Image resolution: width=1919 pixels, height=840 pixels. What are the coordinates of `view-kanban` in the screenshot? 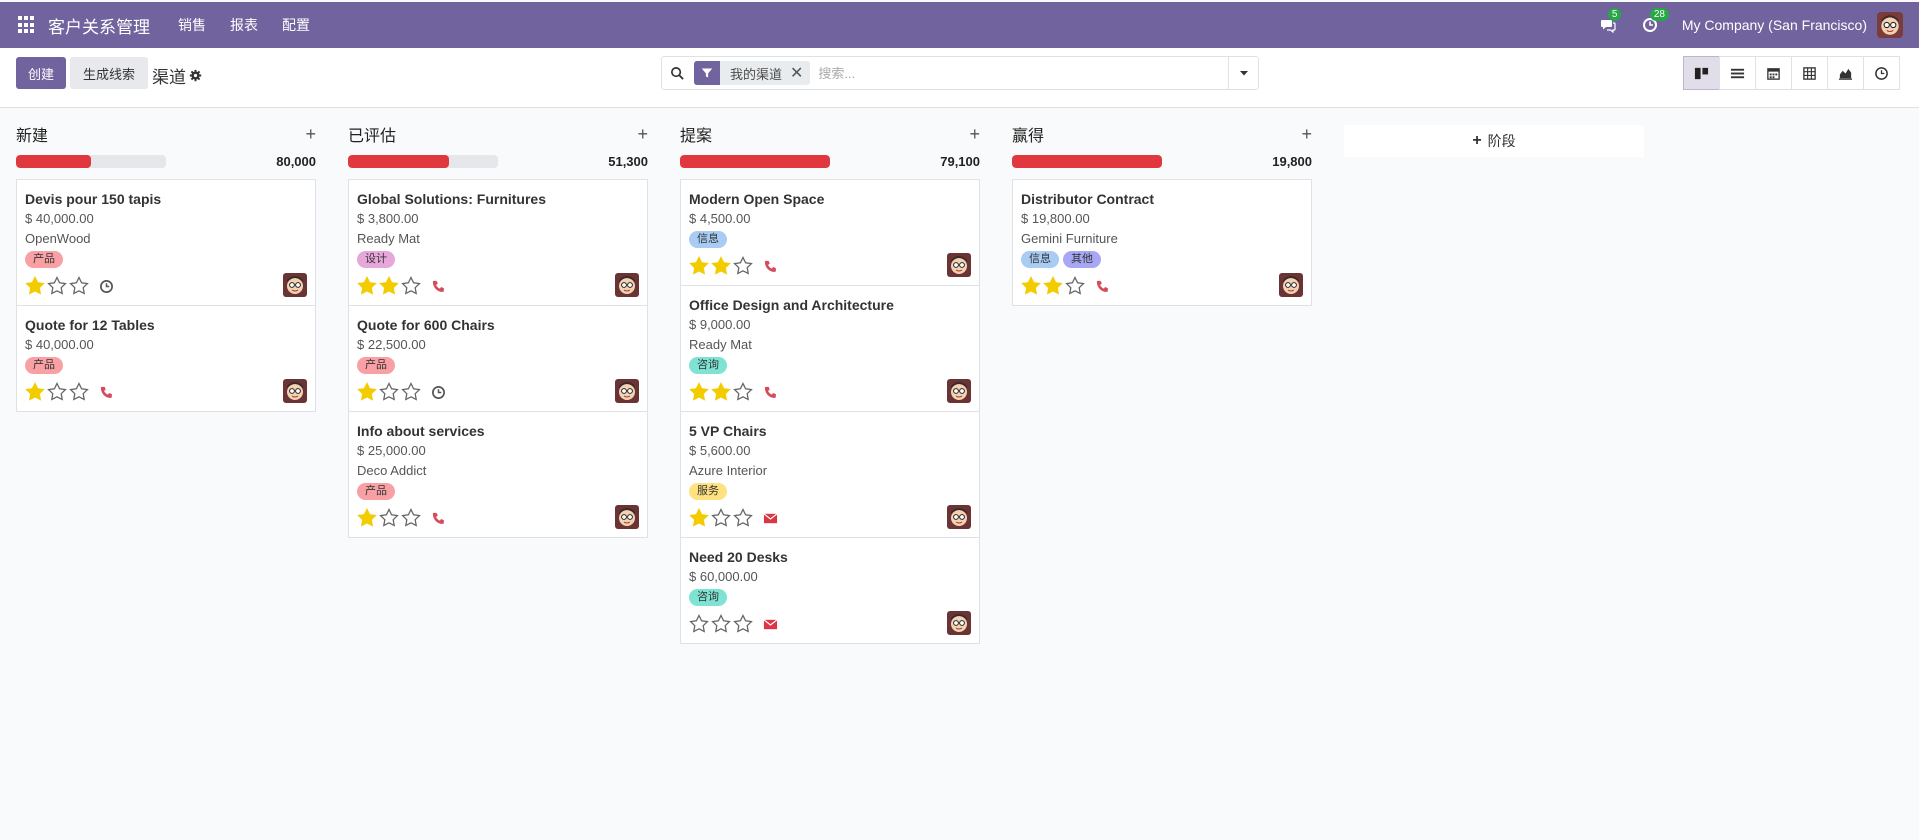 It's located at (1701, 73).